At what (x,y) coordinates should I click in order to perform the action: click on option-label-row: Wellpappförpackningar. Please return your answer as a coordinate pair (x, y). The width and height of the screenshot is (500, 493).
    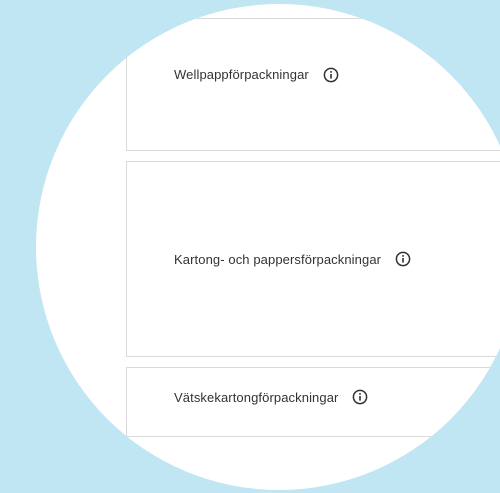
    Looking at the image, I should click on (233, 75).